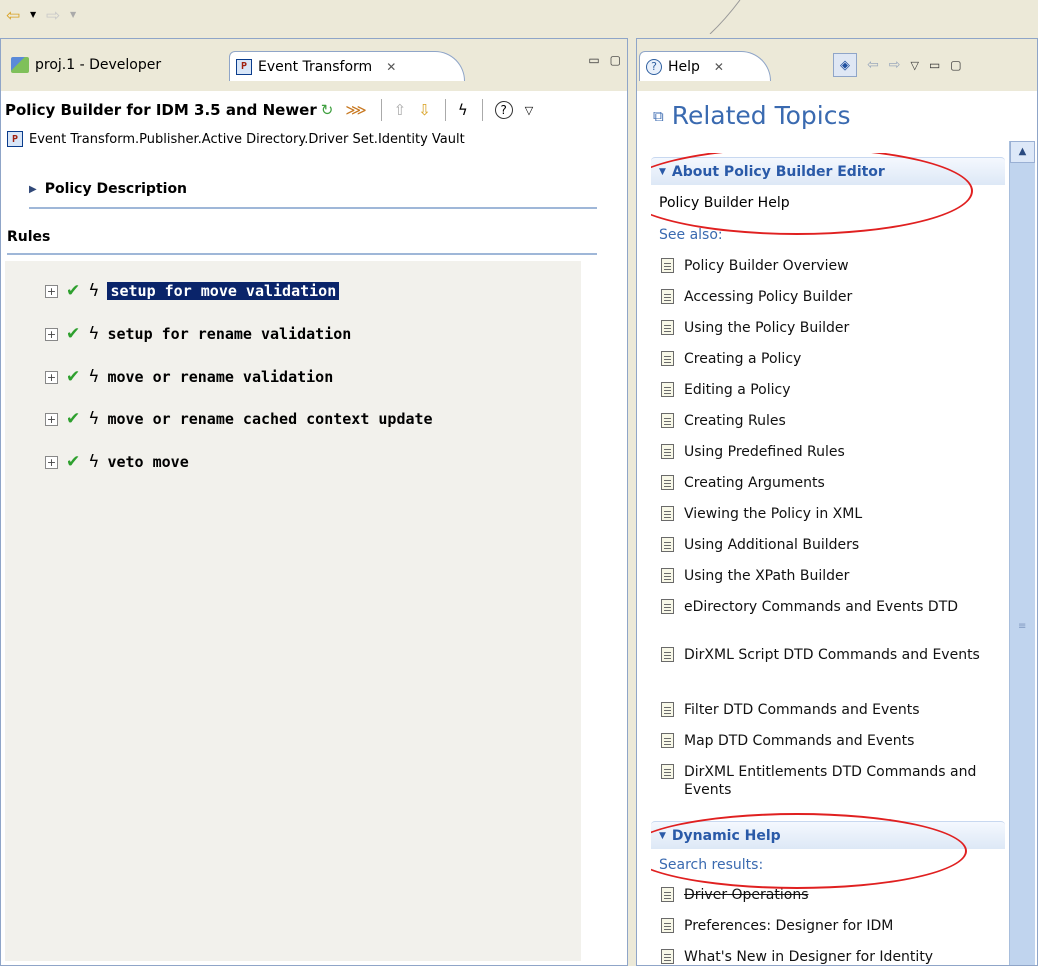 The image size is (1038, 966). I want to click on topic-link: Map DTD Commands and Events, so click(799, 741).